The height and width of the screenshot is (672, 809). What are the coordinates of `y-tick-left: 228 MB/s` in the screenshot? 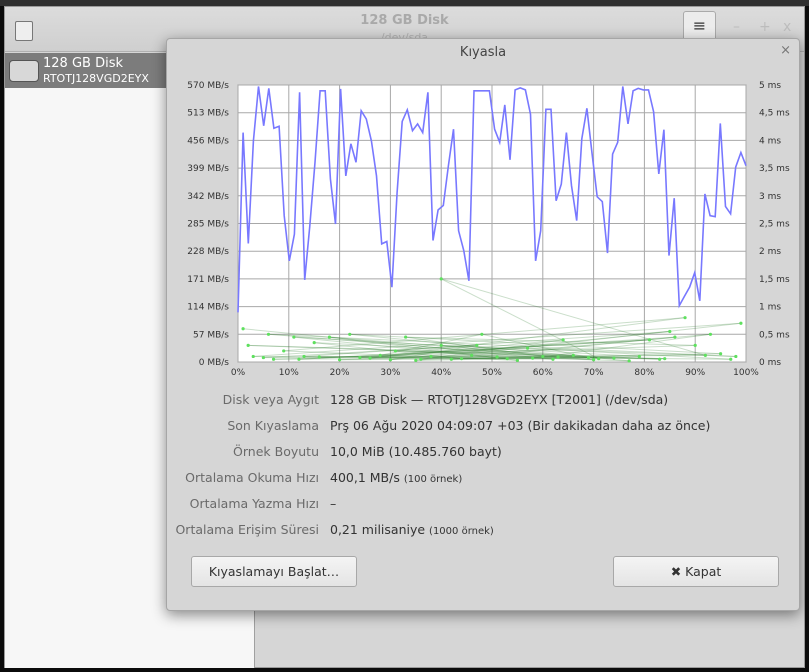 It's located at (208, 252).